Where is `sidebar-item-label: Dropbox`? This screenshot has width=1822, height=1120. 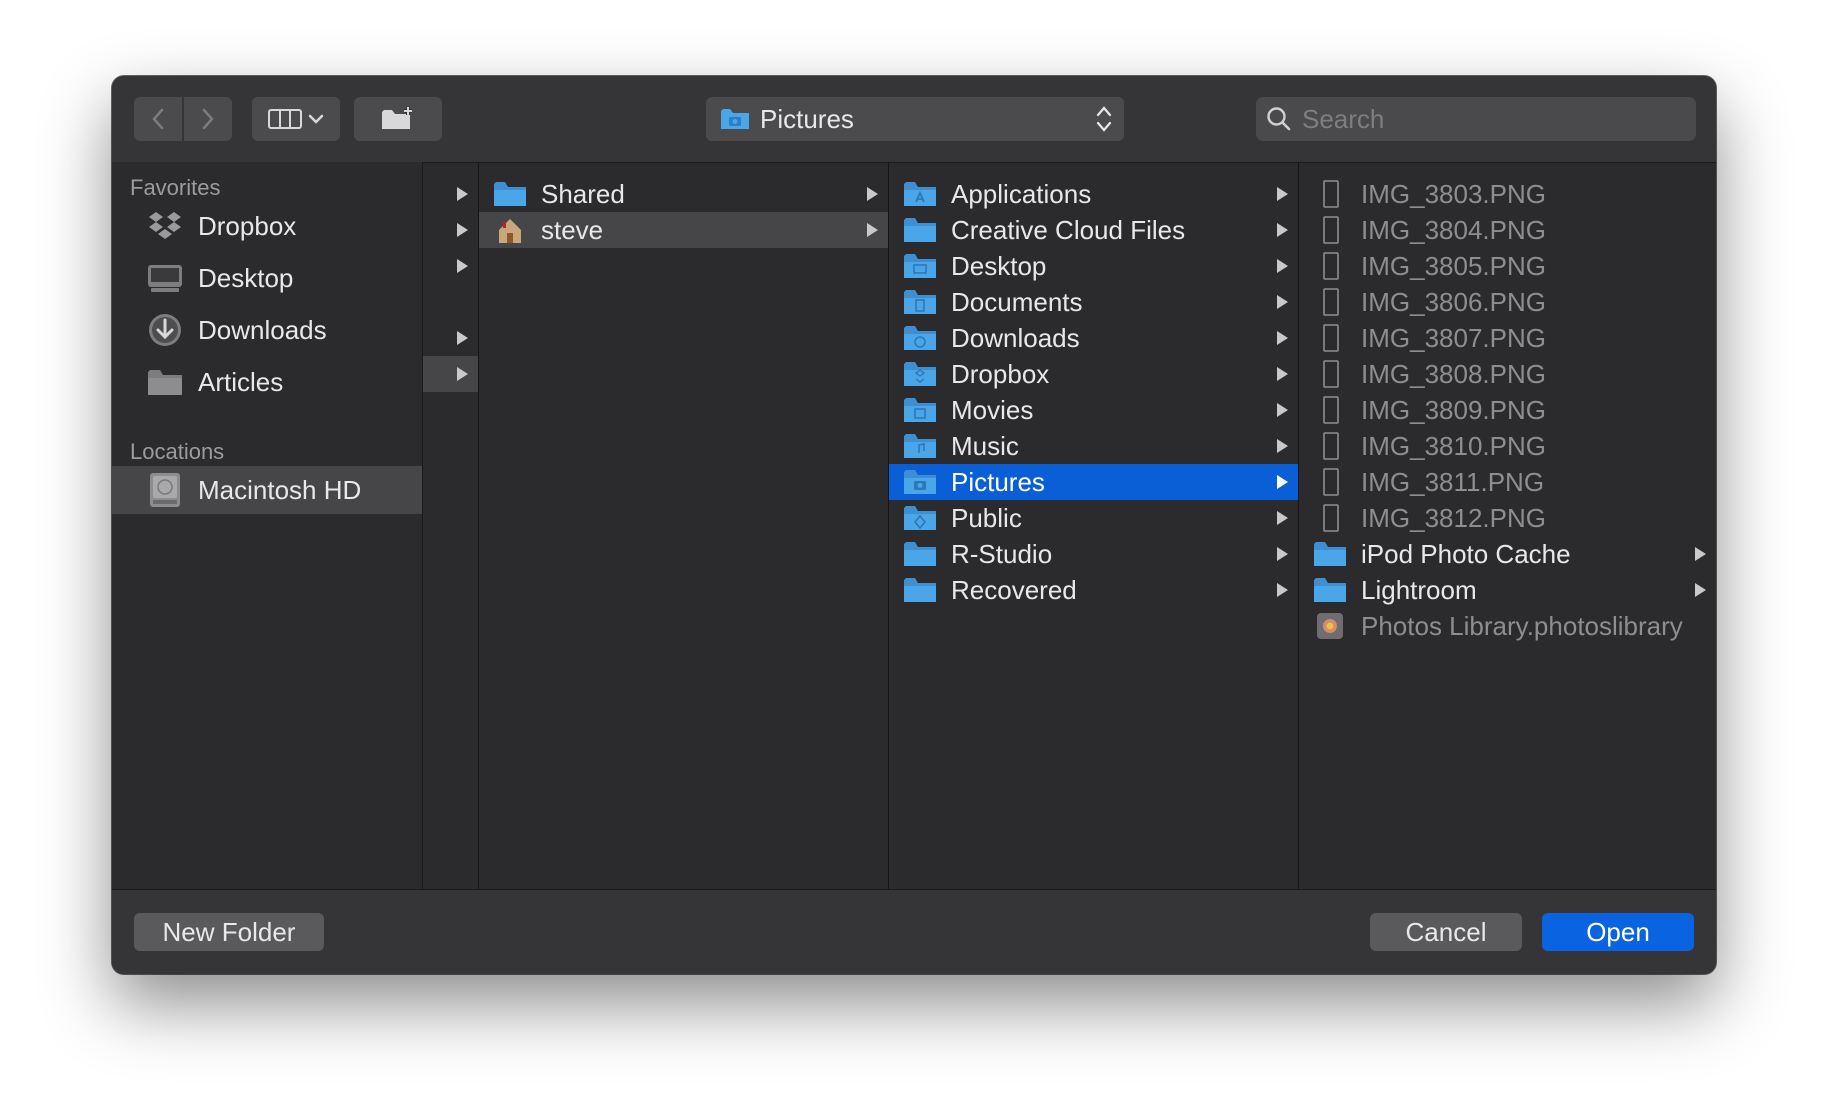
sidebar-item-label: Dropbox is located at coordinates (247, 225).